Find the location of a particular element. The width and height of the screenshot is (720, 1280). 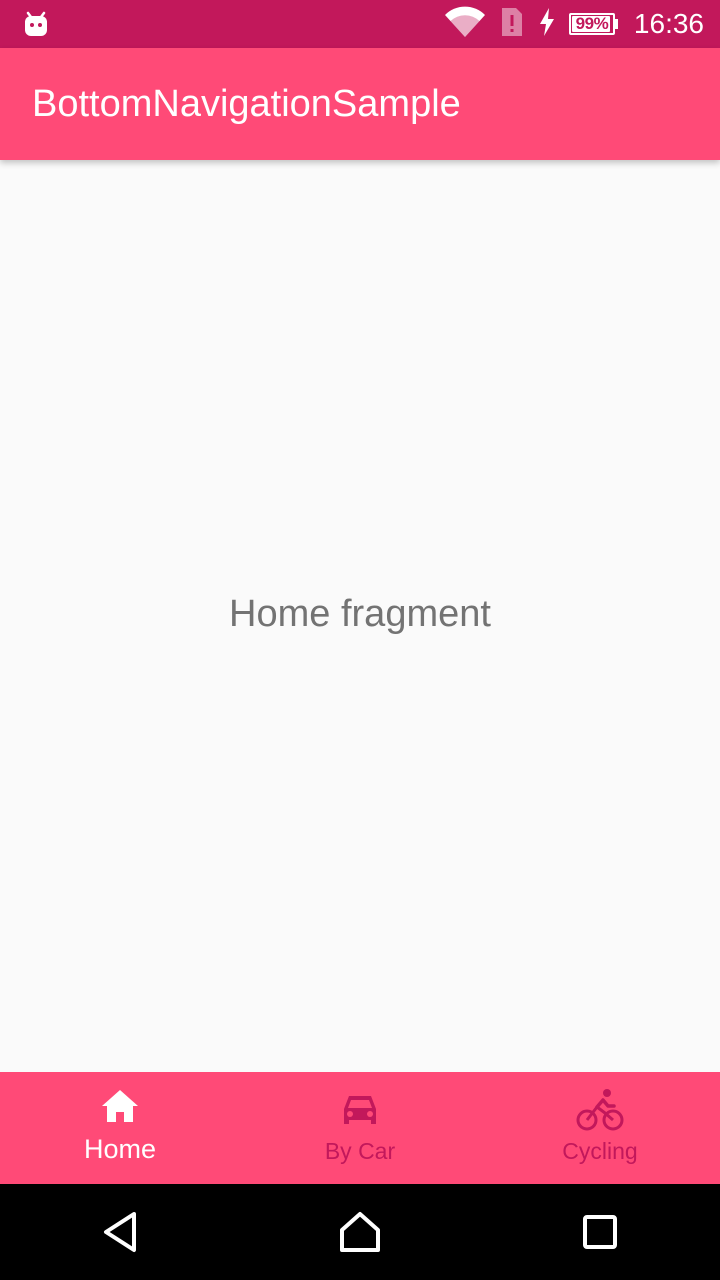

battery-percent: 99% is located at coordinates (592, 23).